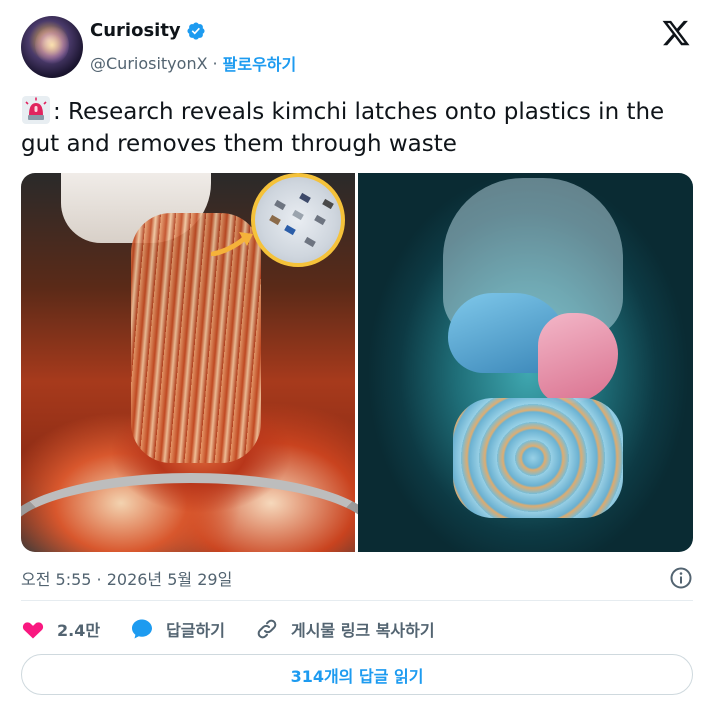  I want to click on action-bar: 2.4만 답글하기 게시물 링크 복사하기, so click(243, 629).